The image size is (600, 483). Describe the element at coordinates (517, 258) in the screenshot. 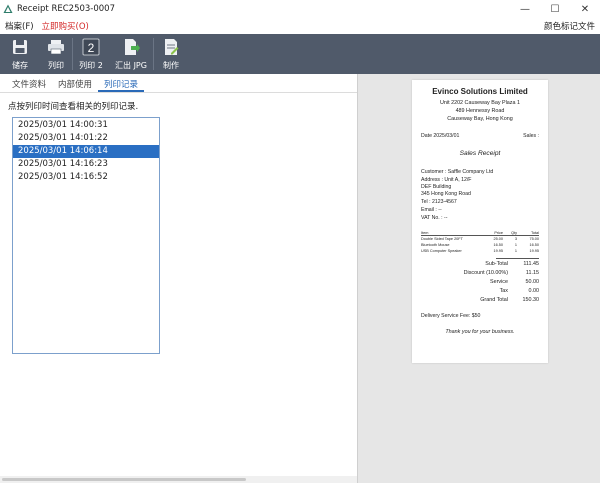

I see `totals-divider` at that location.